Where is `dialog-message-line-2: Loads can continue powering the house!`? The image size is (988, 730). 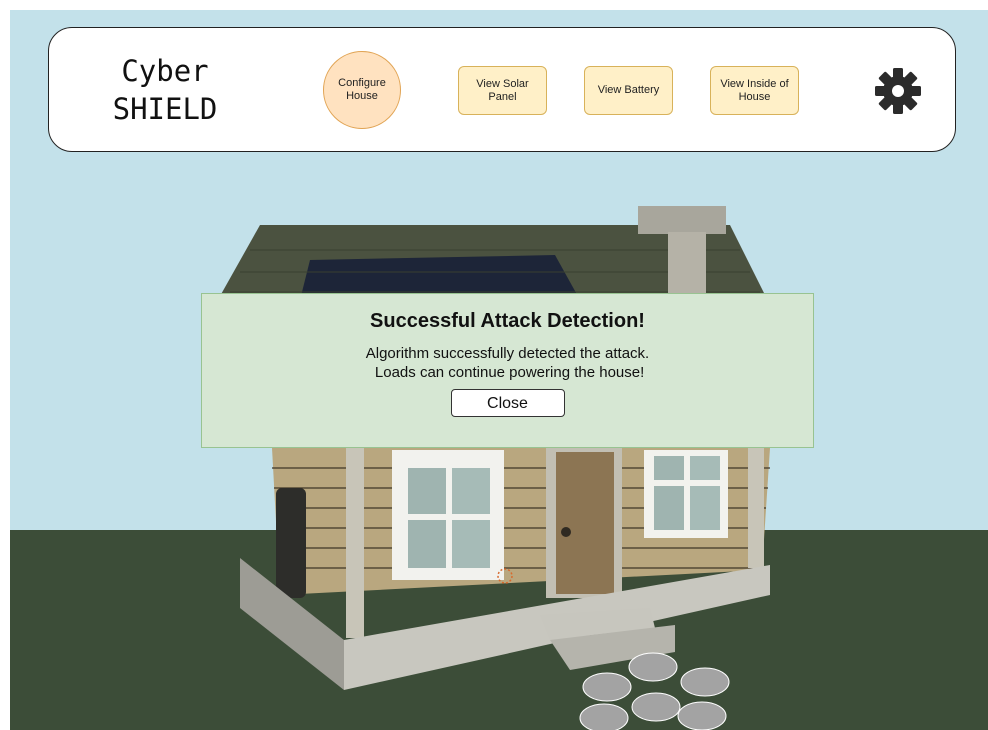
dialog-message-line-2: Loads can continue powering the house! is located at coordinates (507, 372).